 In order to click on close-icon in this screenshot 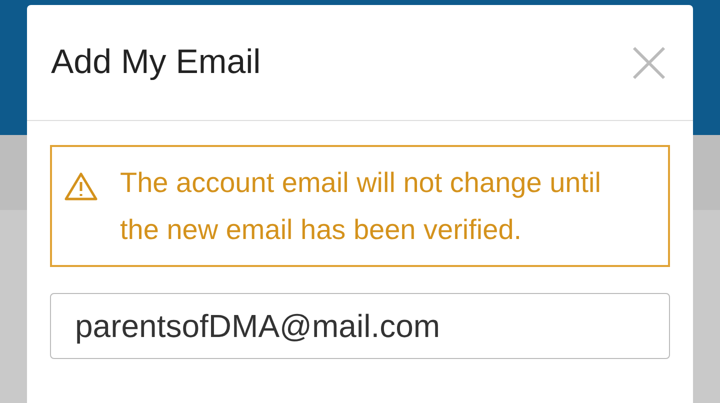, I will do `click(649, 63)`.